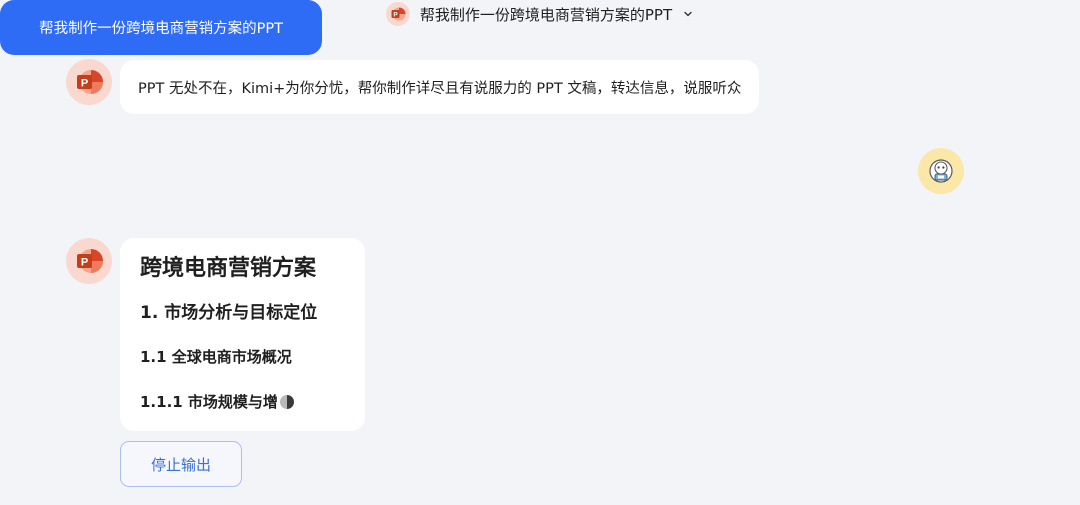 The height and width of the screenshot is (505, 1080). I want to click on chat-title-dropdown: P 帮我制作一份跨境电商营销方案的PPT, so click(539, 14).